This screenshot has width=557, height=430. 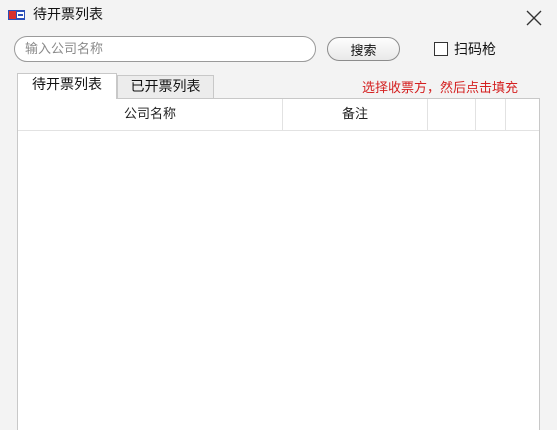 What do you see at coordinates (363, 49) in the screenshot?
I see `search-button: 搜索` at bounding box center [363, 49].